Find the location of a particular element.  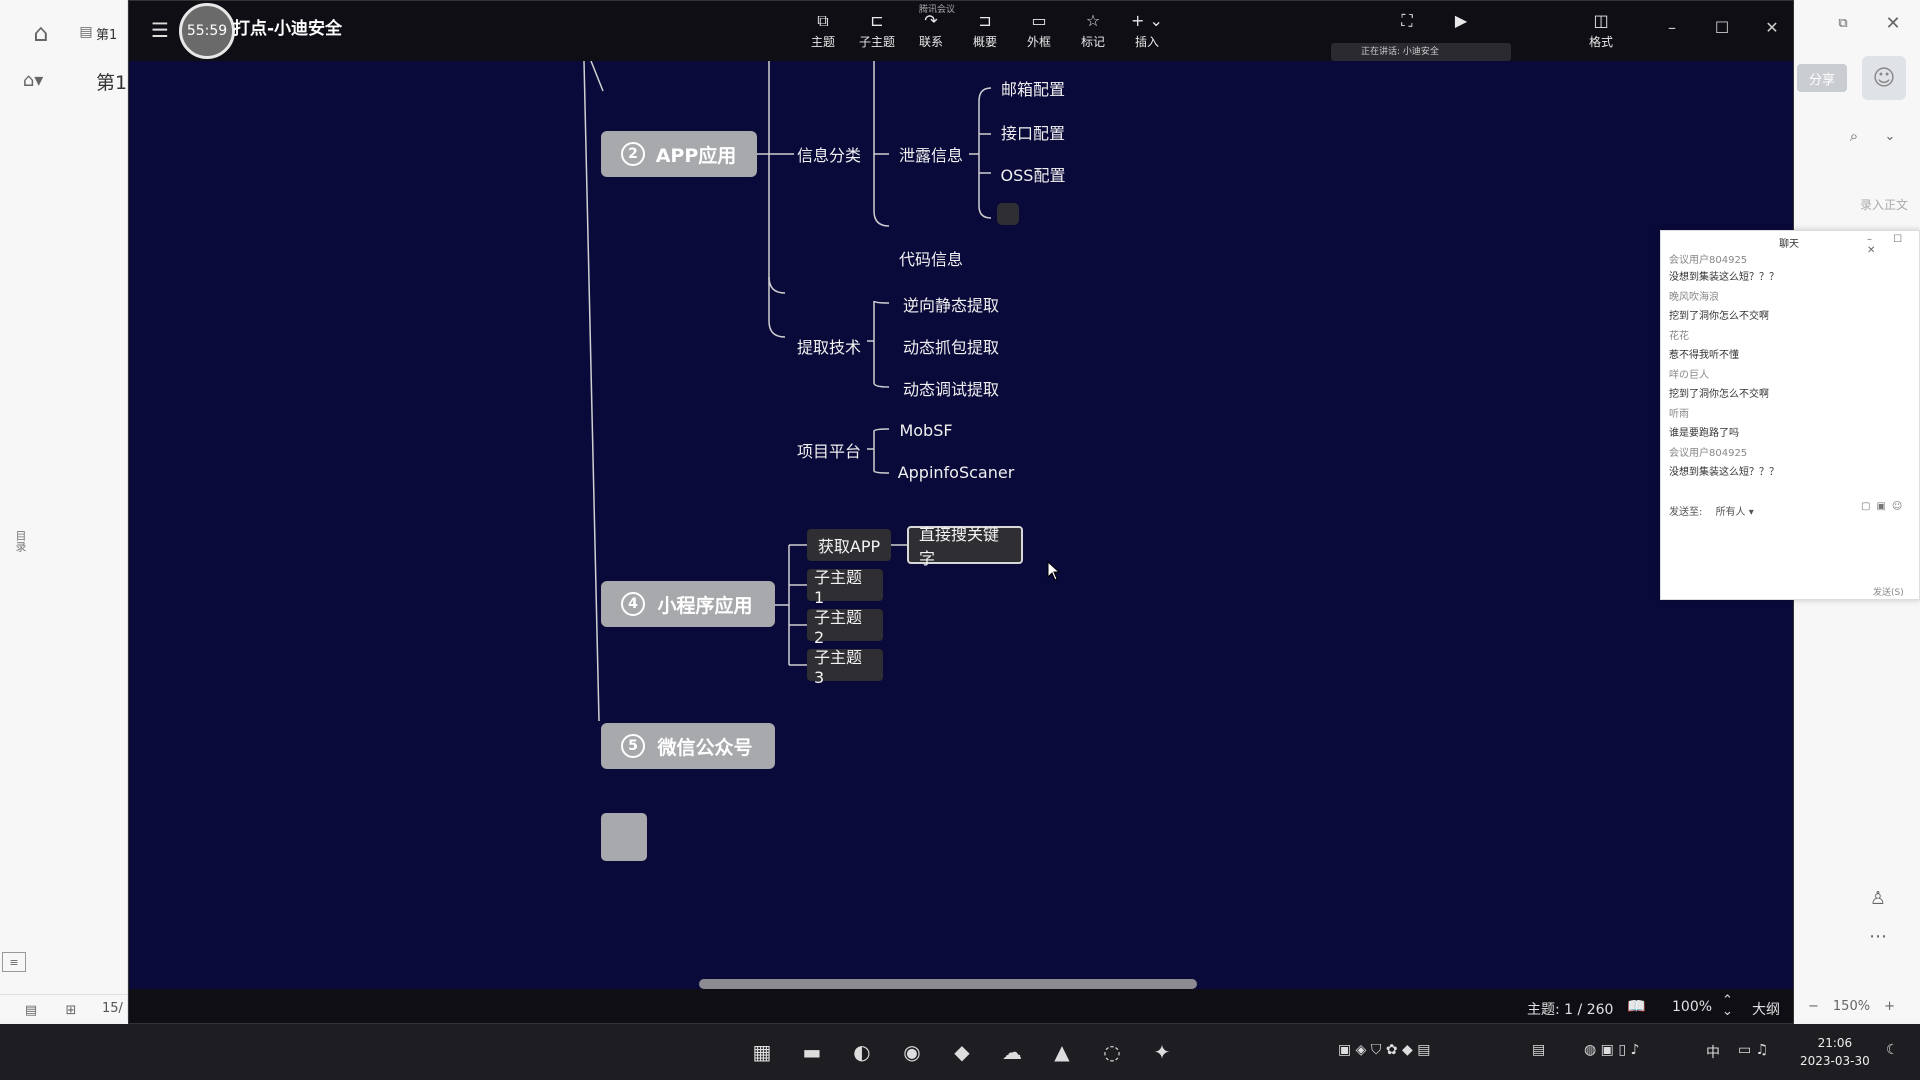

subtopic-button-label: 子主题 is located at coordinates (876, 42).